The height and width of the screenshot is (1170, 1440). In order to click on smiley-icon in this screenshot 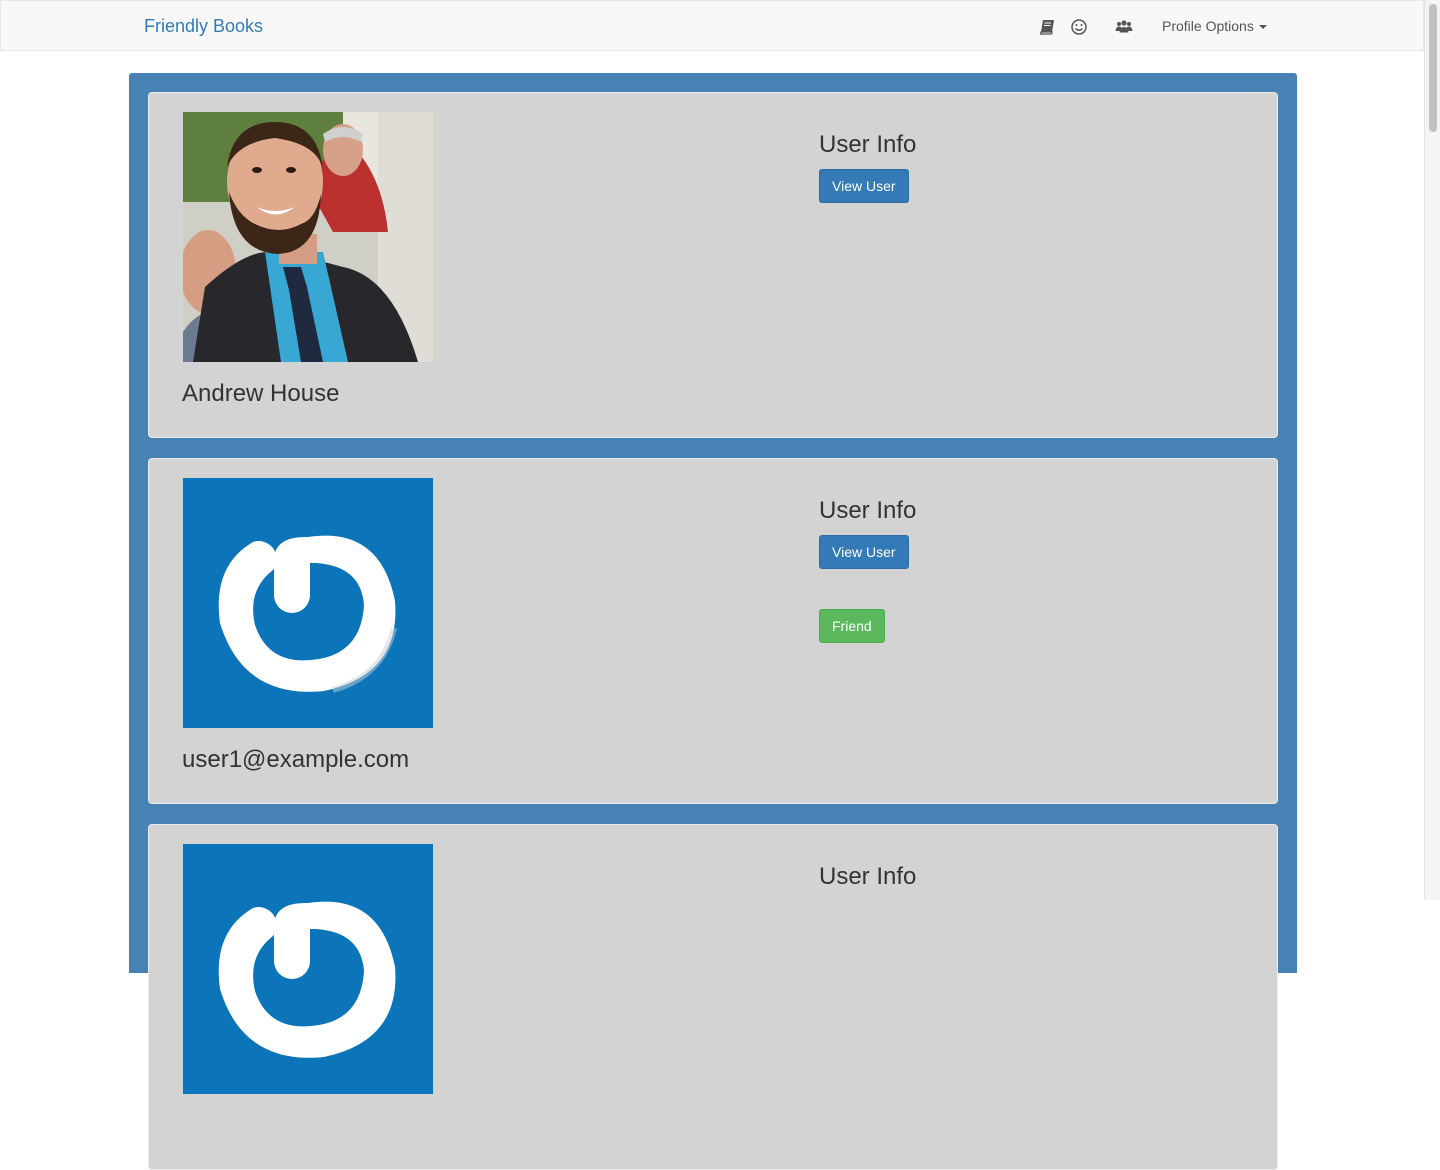, I will do `click(1079, 27)`.